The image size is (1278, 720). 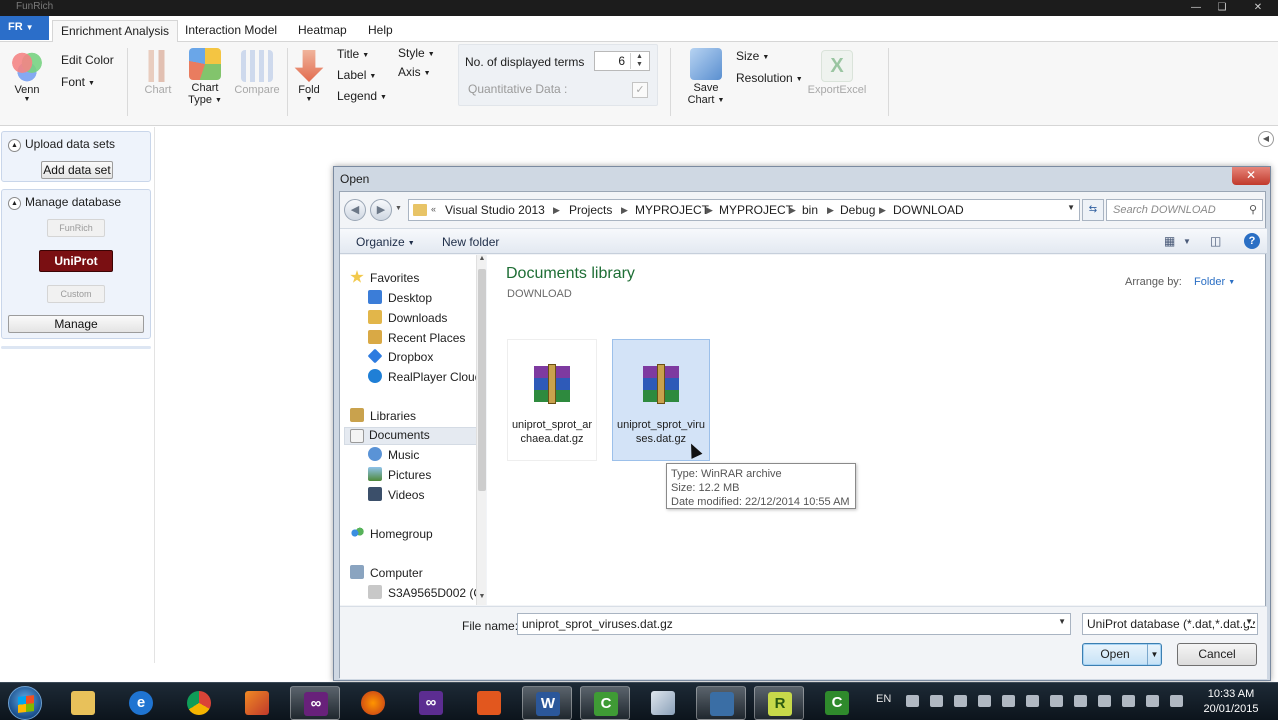 What do you see at coordinates (706, 77) in the screenshot?
I see `save-chart-button: Save Chart ▼` at bounding box center [706, 77].